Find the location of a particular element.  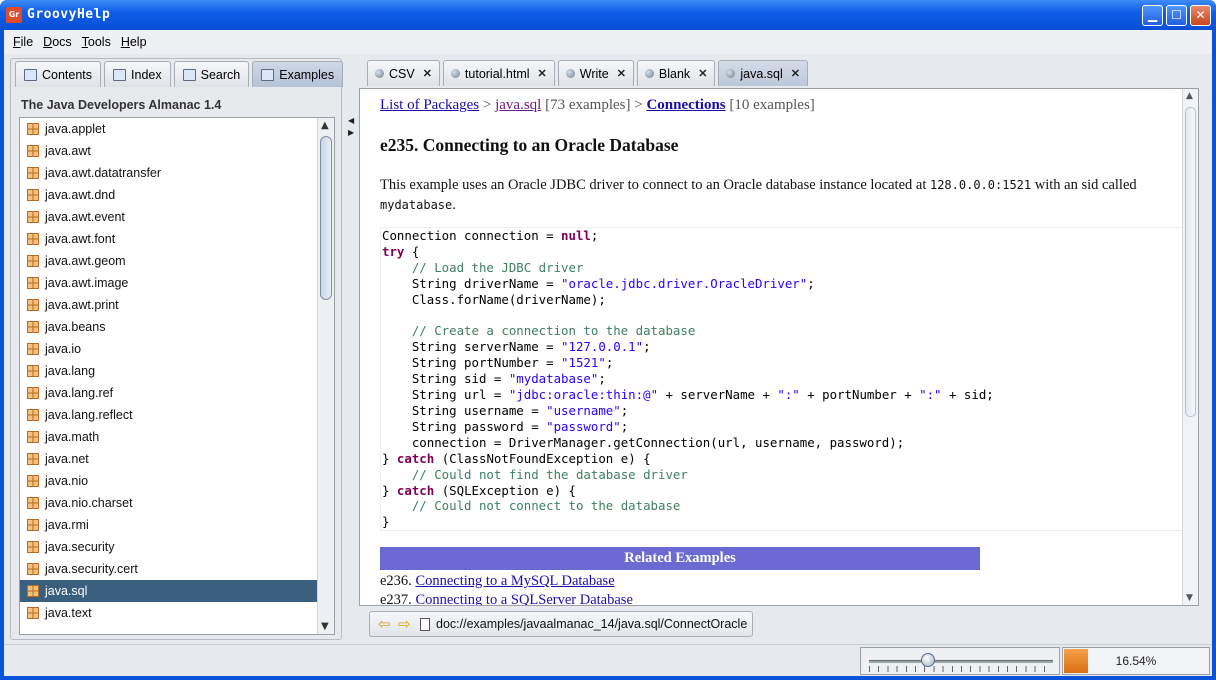

forward-arrow-icon: ⇨ is located at coordinates (406, 624).